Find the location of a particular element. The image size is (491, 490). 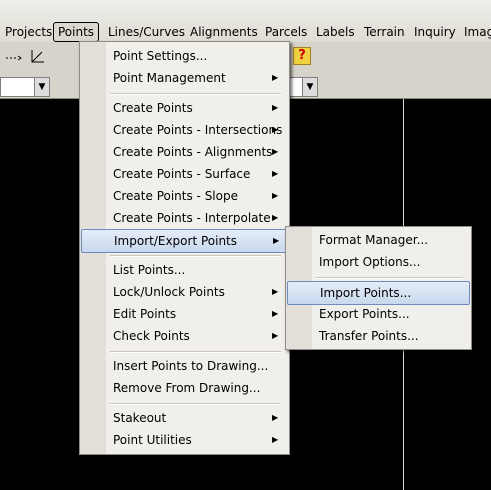

menubar-item-terrain: Terrain is located at coordinates (384, 32).